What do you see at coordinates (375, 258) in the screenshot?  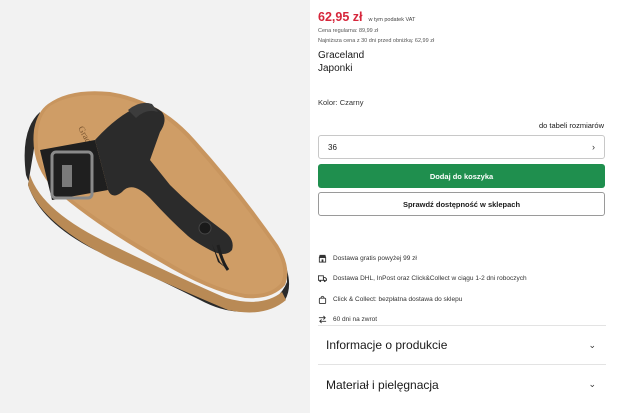 I see `benefit-text: Dostawa gratis powyżej 99 zł` at bounding box center [375, 258].